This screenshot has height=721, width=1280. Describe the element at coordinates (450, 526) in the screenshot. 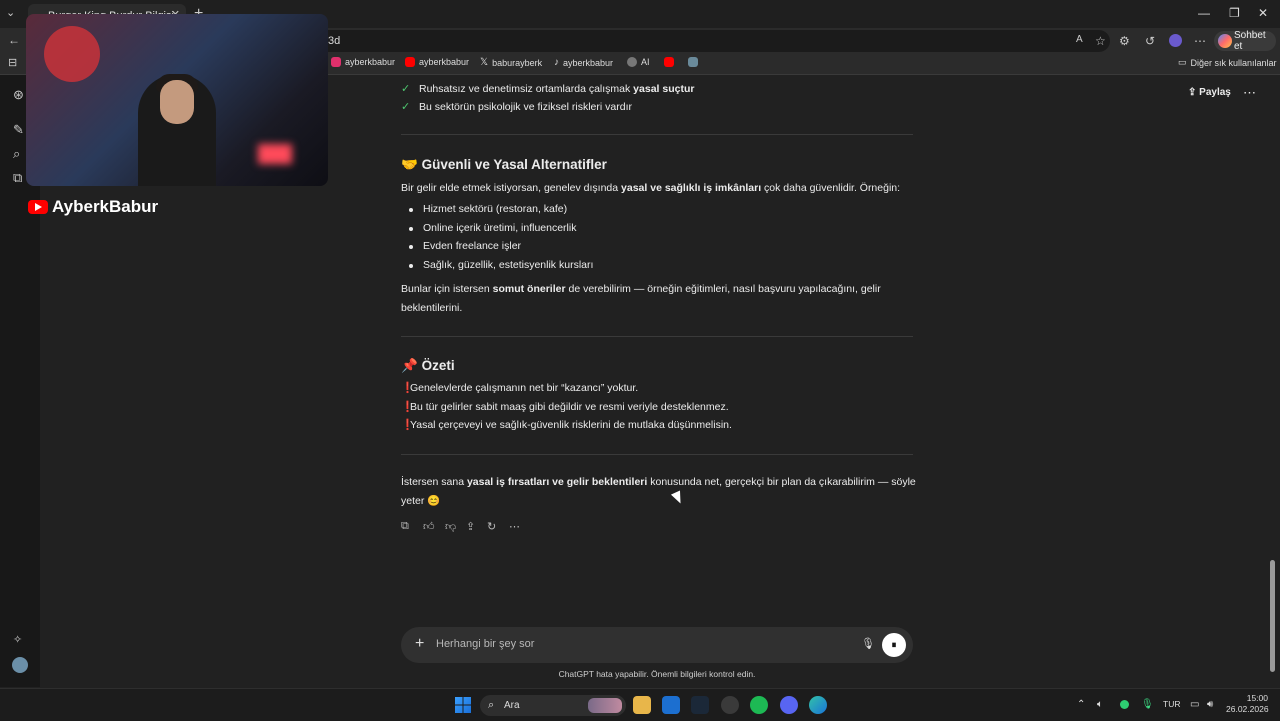

I see `thumbs-down-icon: 👎︎` at that location.